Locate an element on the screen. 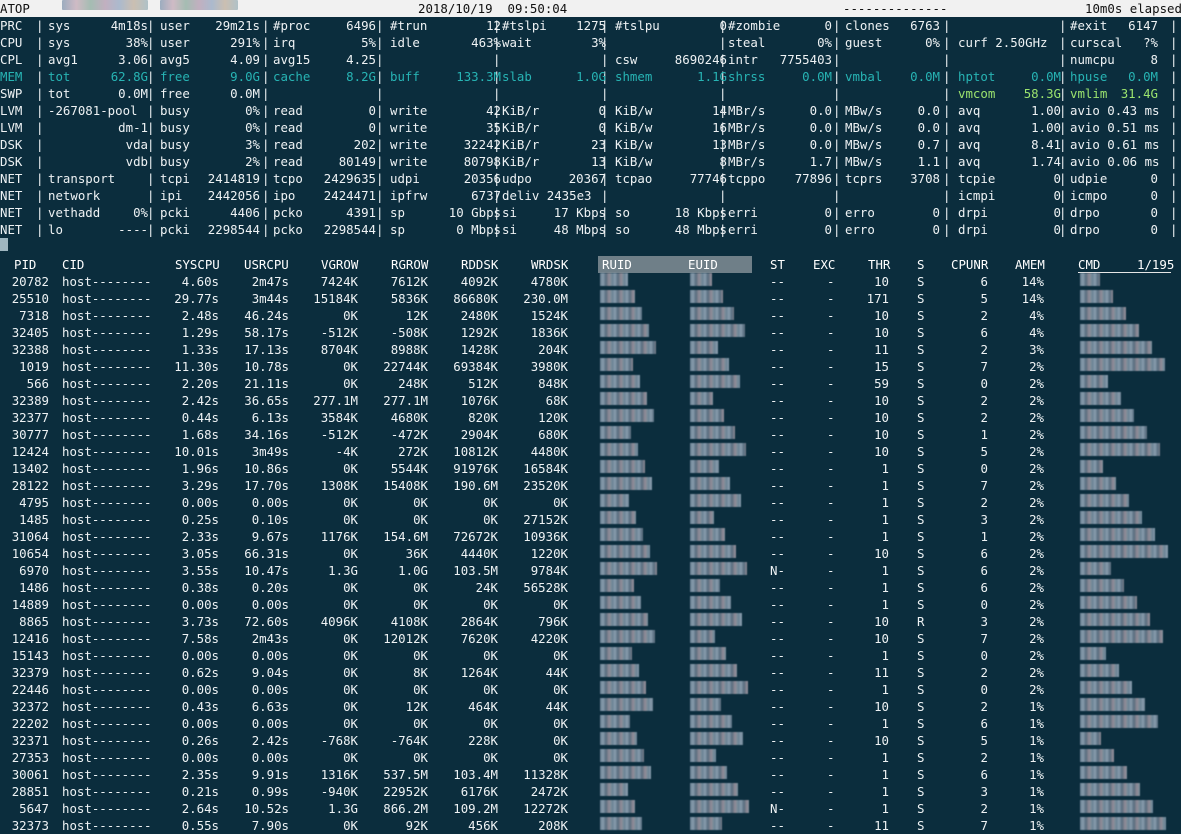 The width and height of the screenshot is (1181, 834). cell-amem: 2% is located at coordinates (1036, 655).